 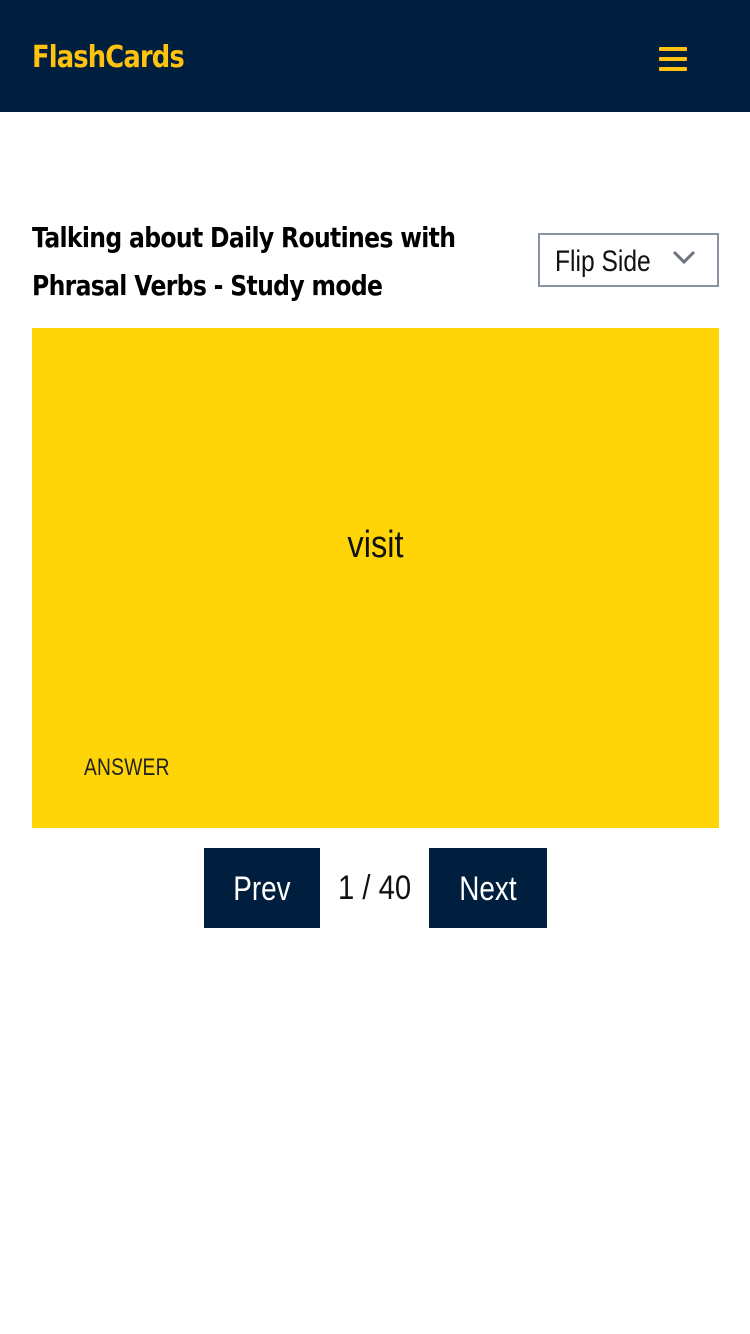 What do you see at coordinates (375, 545) in the screenshot?
I see `flashcard-term: visit` at bounding box center [375, 545].